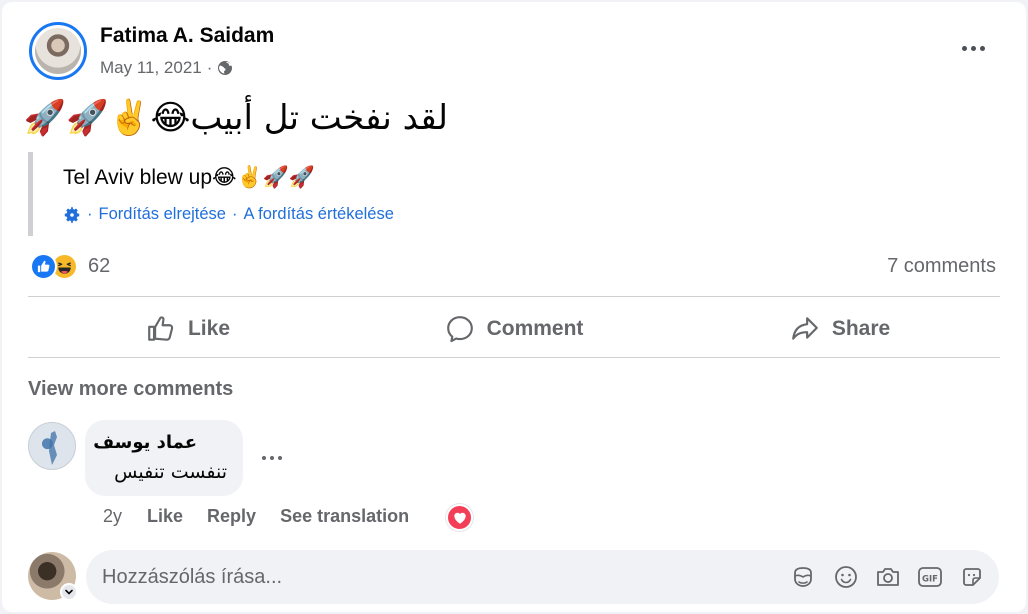 The image size is (1028, 614). I want to click on commenter-avatar, so click(52, 446).